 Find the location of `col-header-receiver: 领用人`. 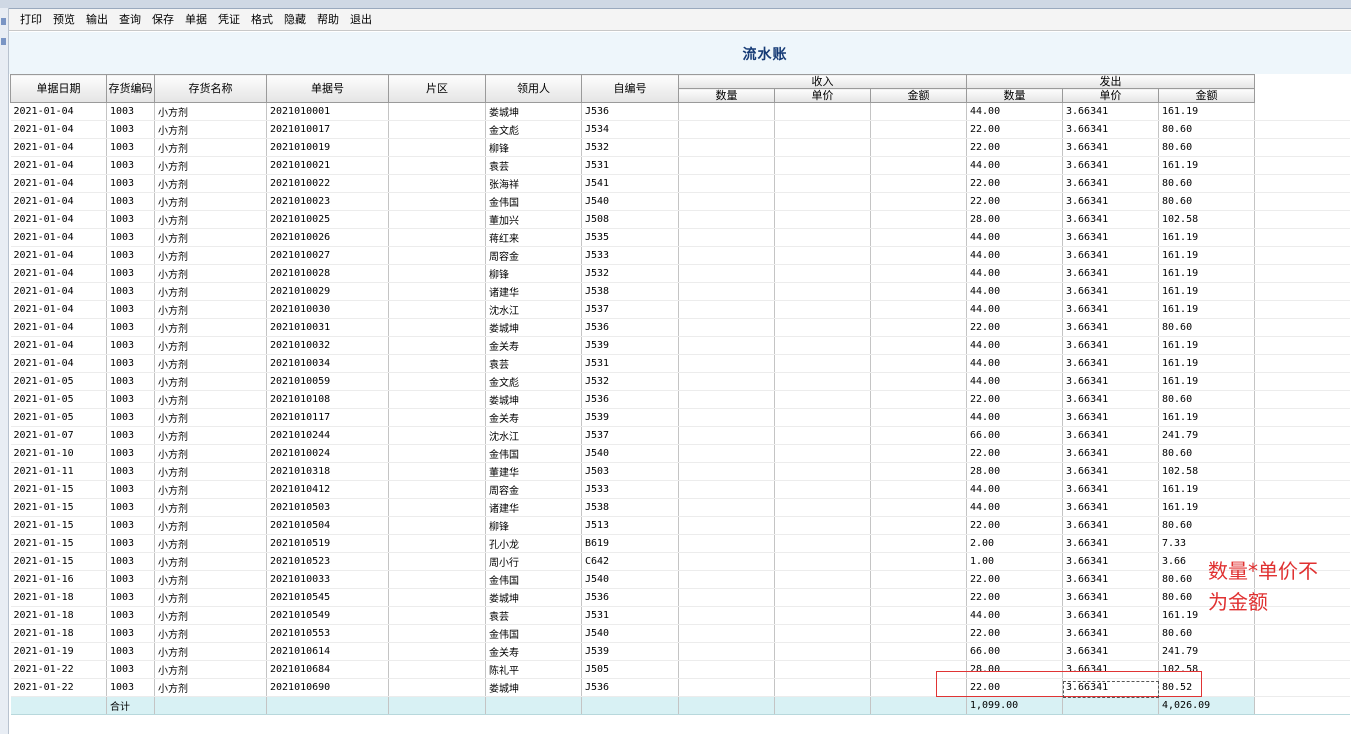

col-header-receiver: 领用人 is located at coordinates (533, 88).